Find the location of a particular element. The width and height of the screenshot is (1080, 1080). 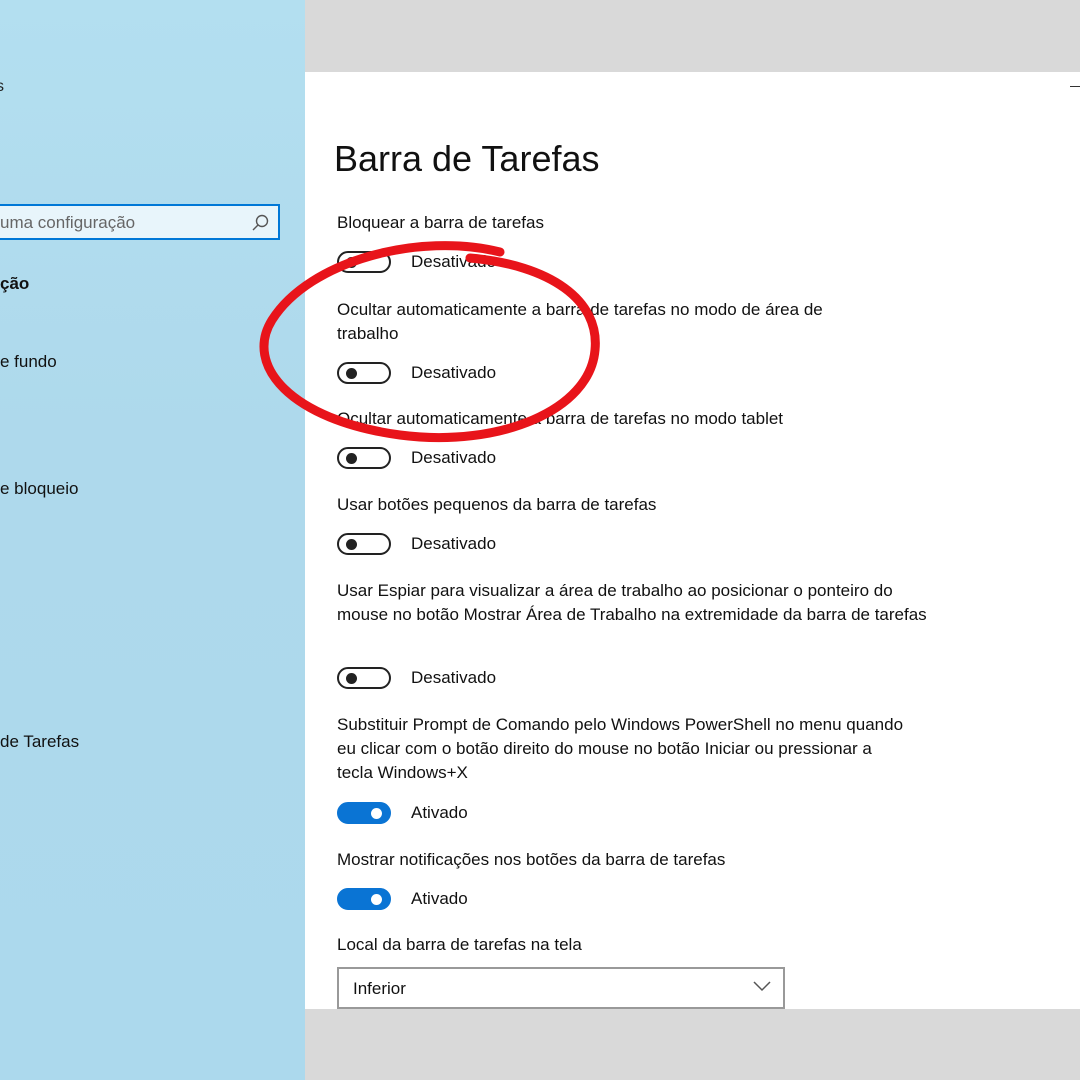

chevron-down-icon is located at coordinates (762, 986).